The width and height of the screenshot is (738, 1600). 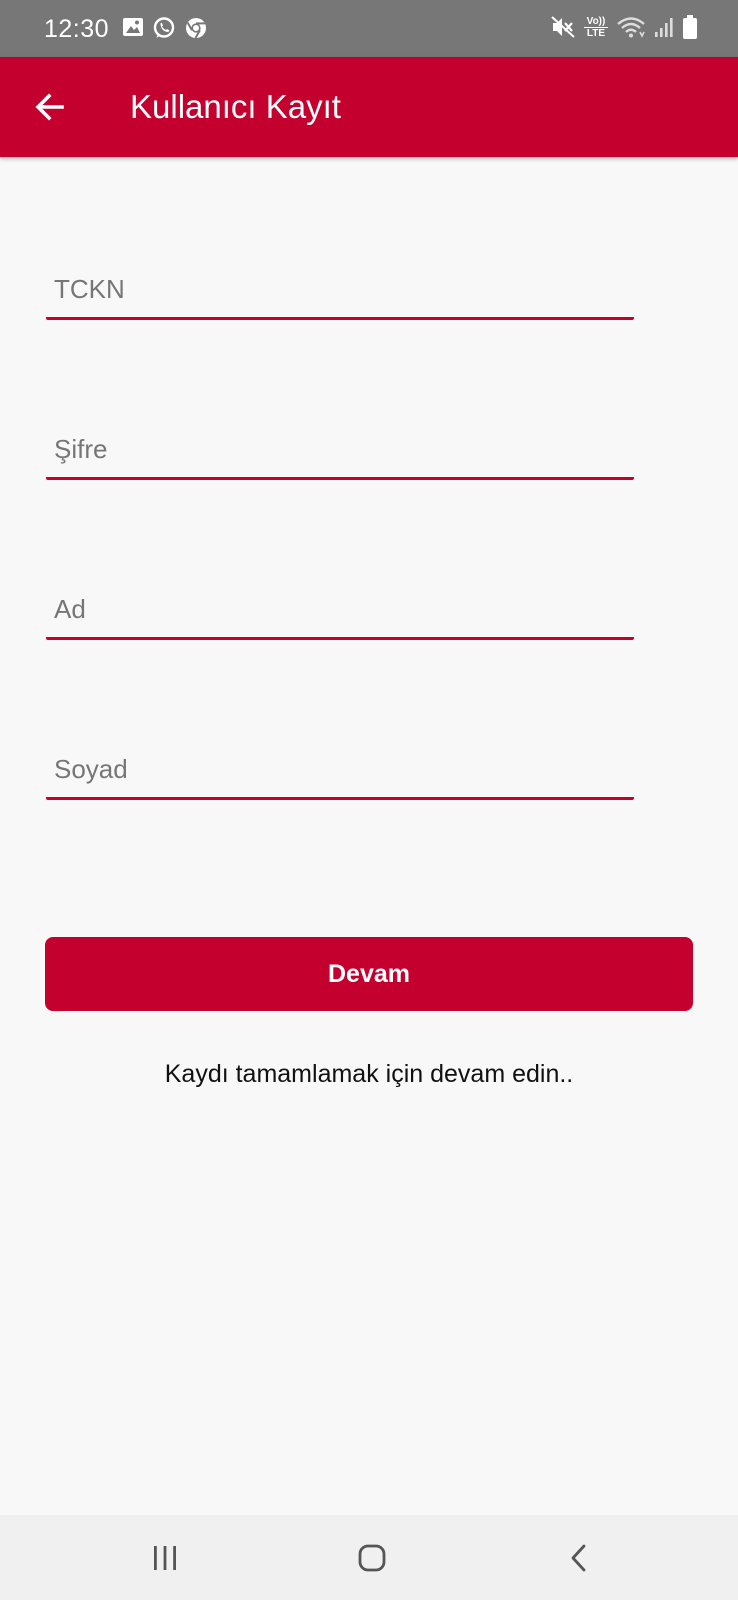 I want to click on recents-icon, so click(x=165, y=1558).